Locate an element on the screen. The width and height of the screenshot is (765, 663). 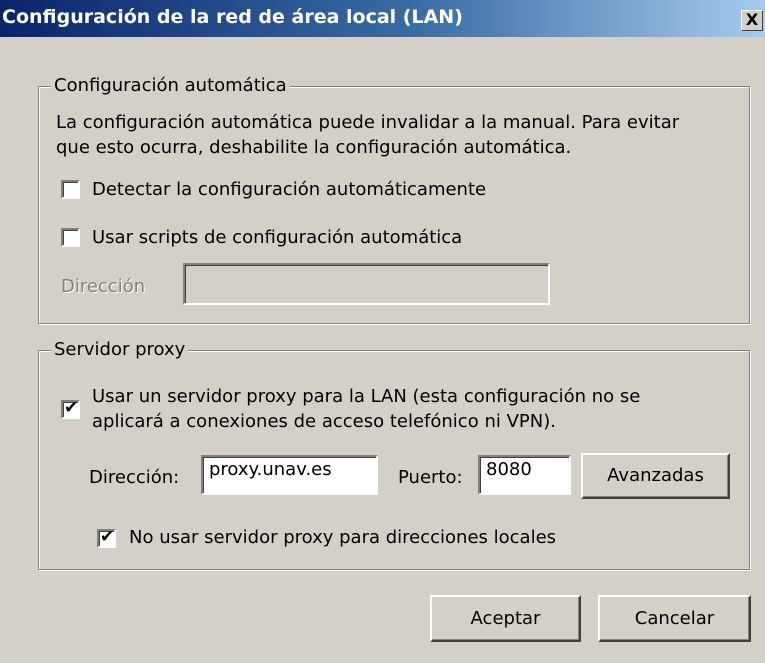
use-proxy-checkbox is located at coordinates (70, 408).